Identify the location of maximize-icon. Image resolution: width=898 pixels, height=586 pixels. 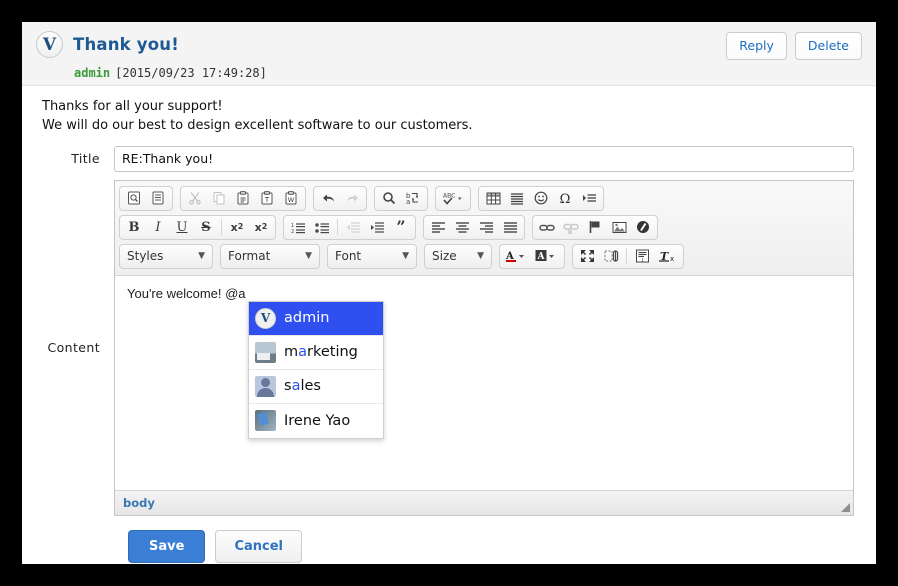
(587, 256).